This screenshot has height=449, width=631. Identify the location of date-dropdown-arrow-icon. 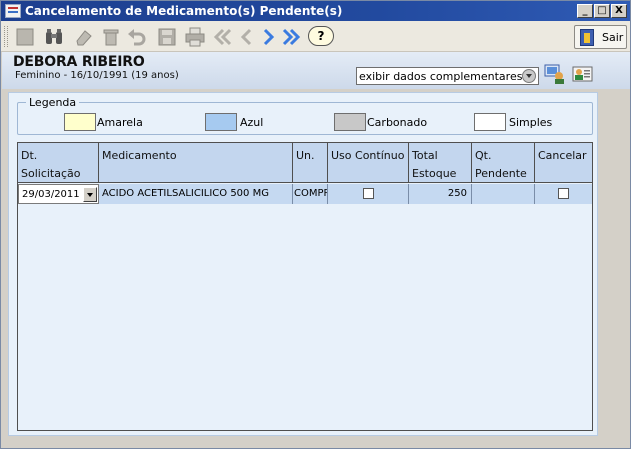
(90, 194).